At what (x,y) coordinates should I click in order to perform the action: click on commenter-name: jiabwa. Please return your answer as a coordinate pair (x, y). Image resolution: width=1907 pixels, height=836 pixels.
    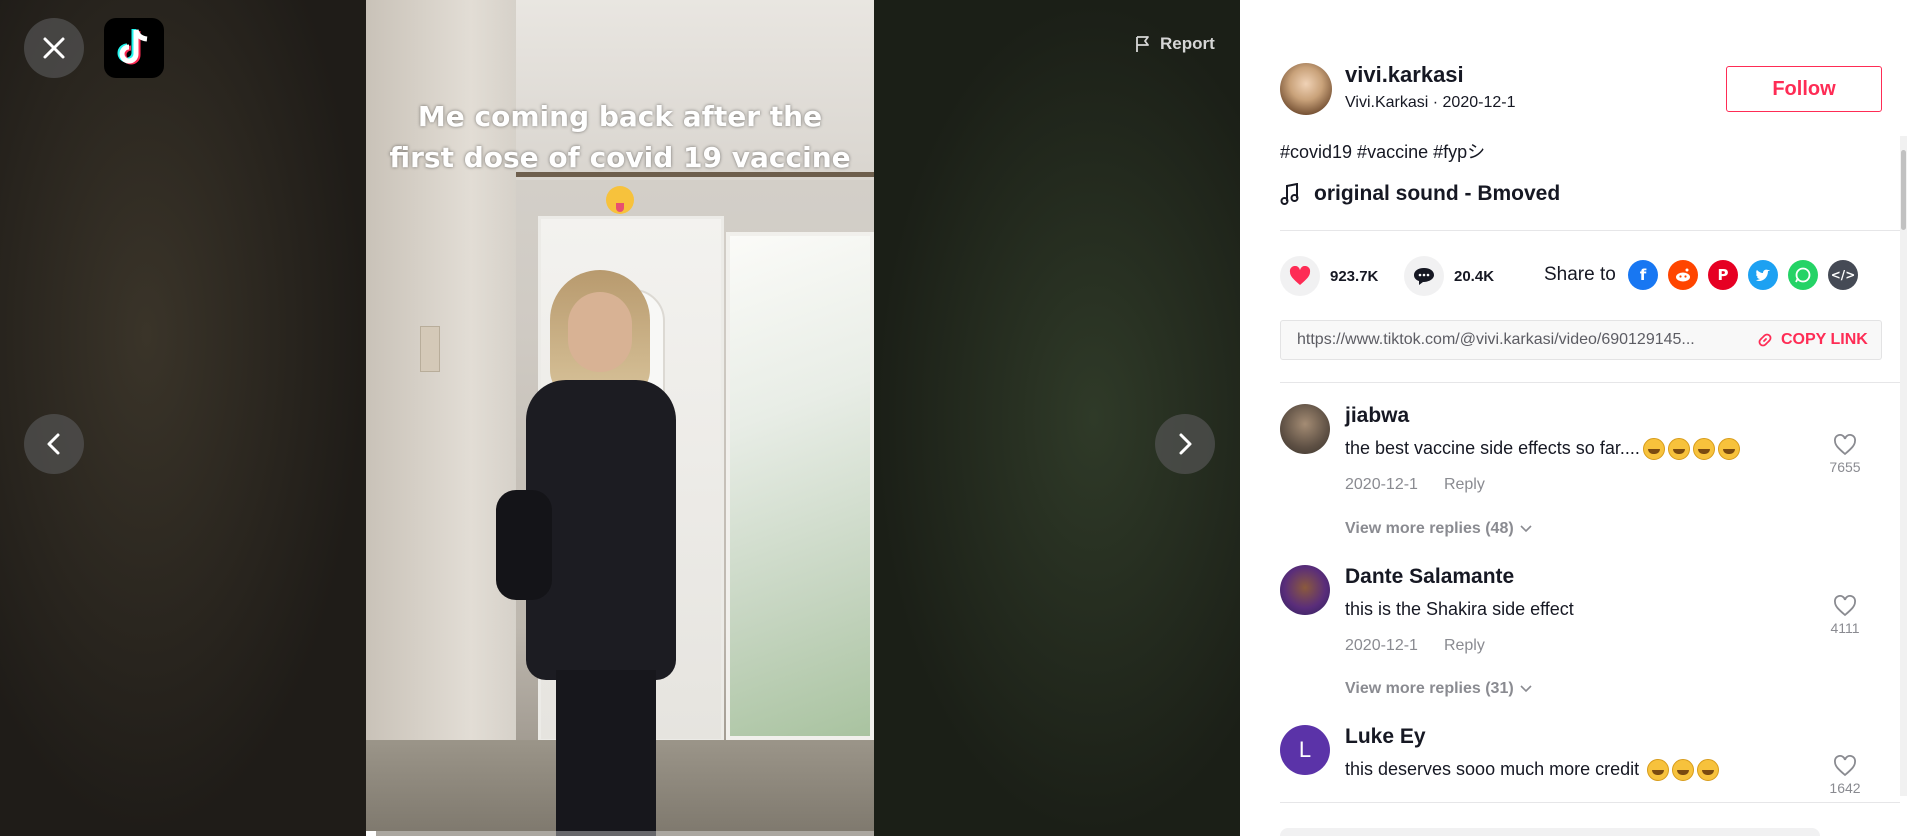
    Looking at the image, I should click on (1377, 416).